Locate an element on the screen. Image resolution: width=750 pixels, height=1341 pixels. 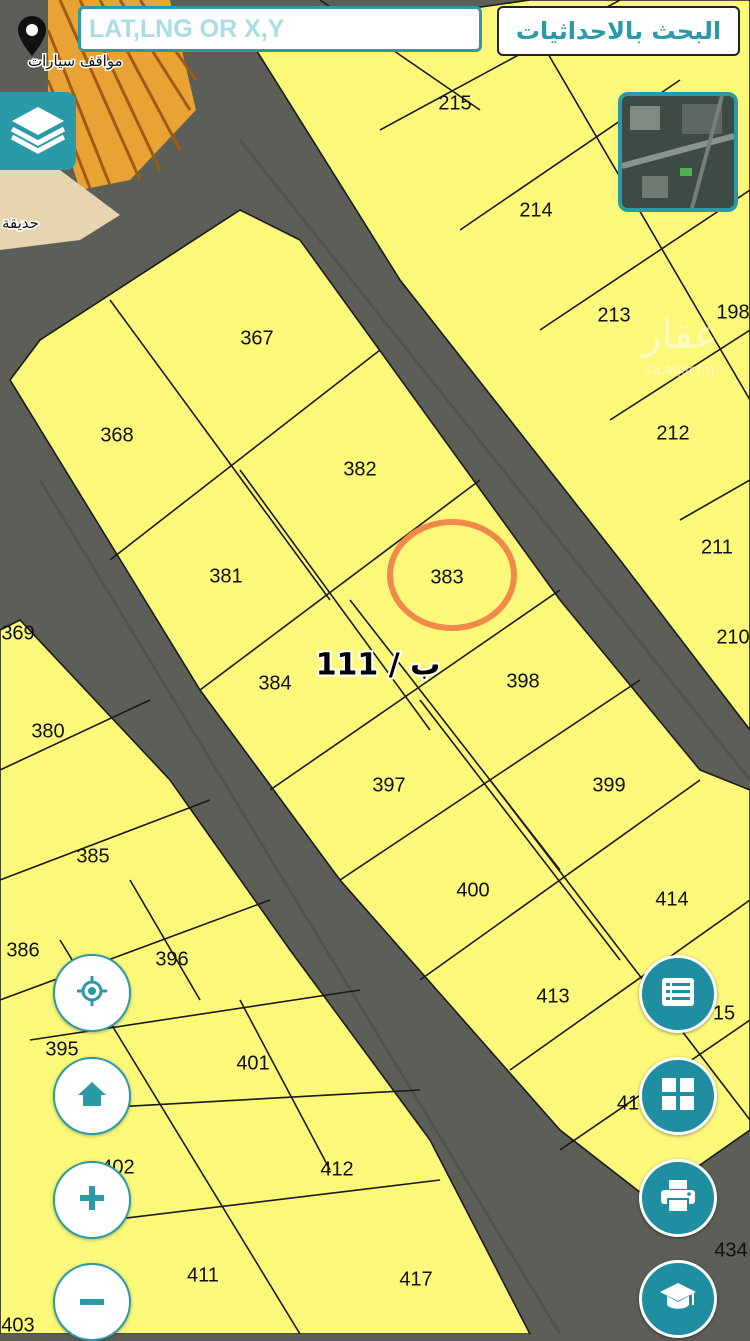
plot-label: 368 is located at coordinates (116, 435).